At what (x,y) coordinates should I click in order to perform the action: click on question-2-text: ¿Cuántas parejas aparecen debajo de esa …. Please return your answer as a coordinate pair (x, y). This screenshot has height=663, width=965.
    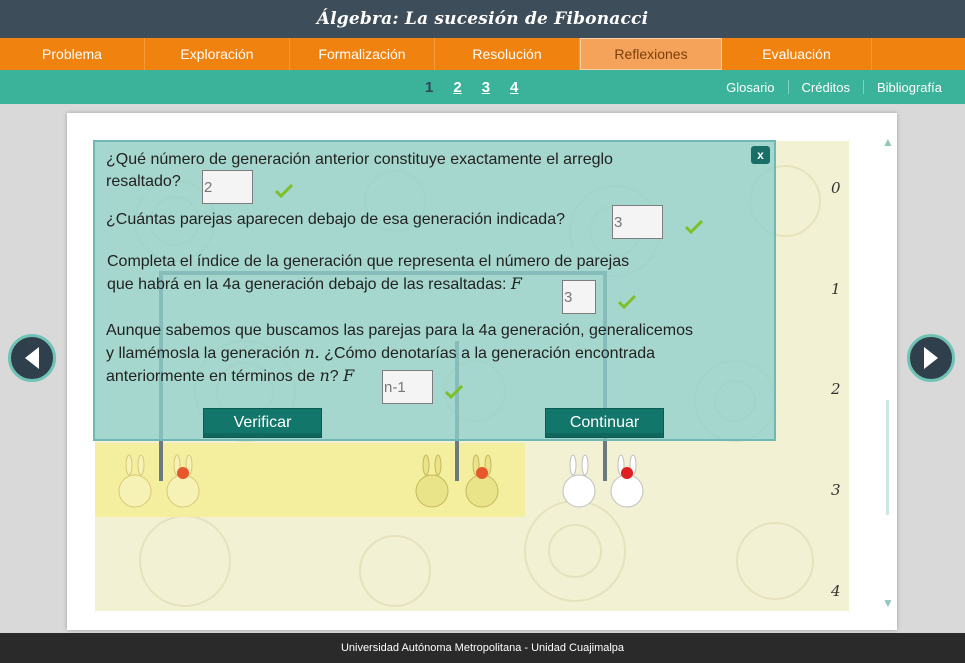
    Looking at the image, I should click on (335, 219).